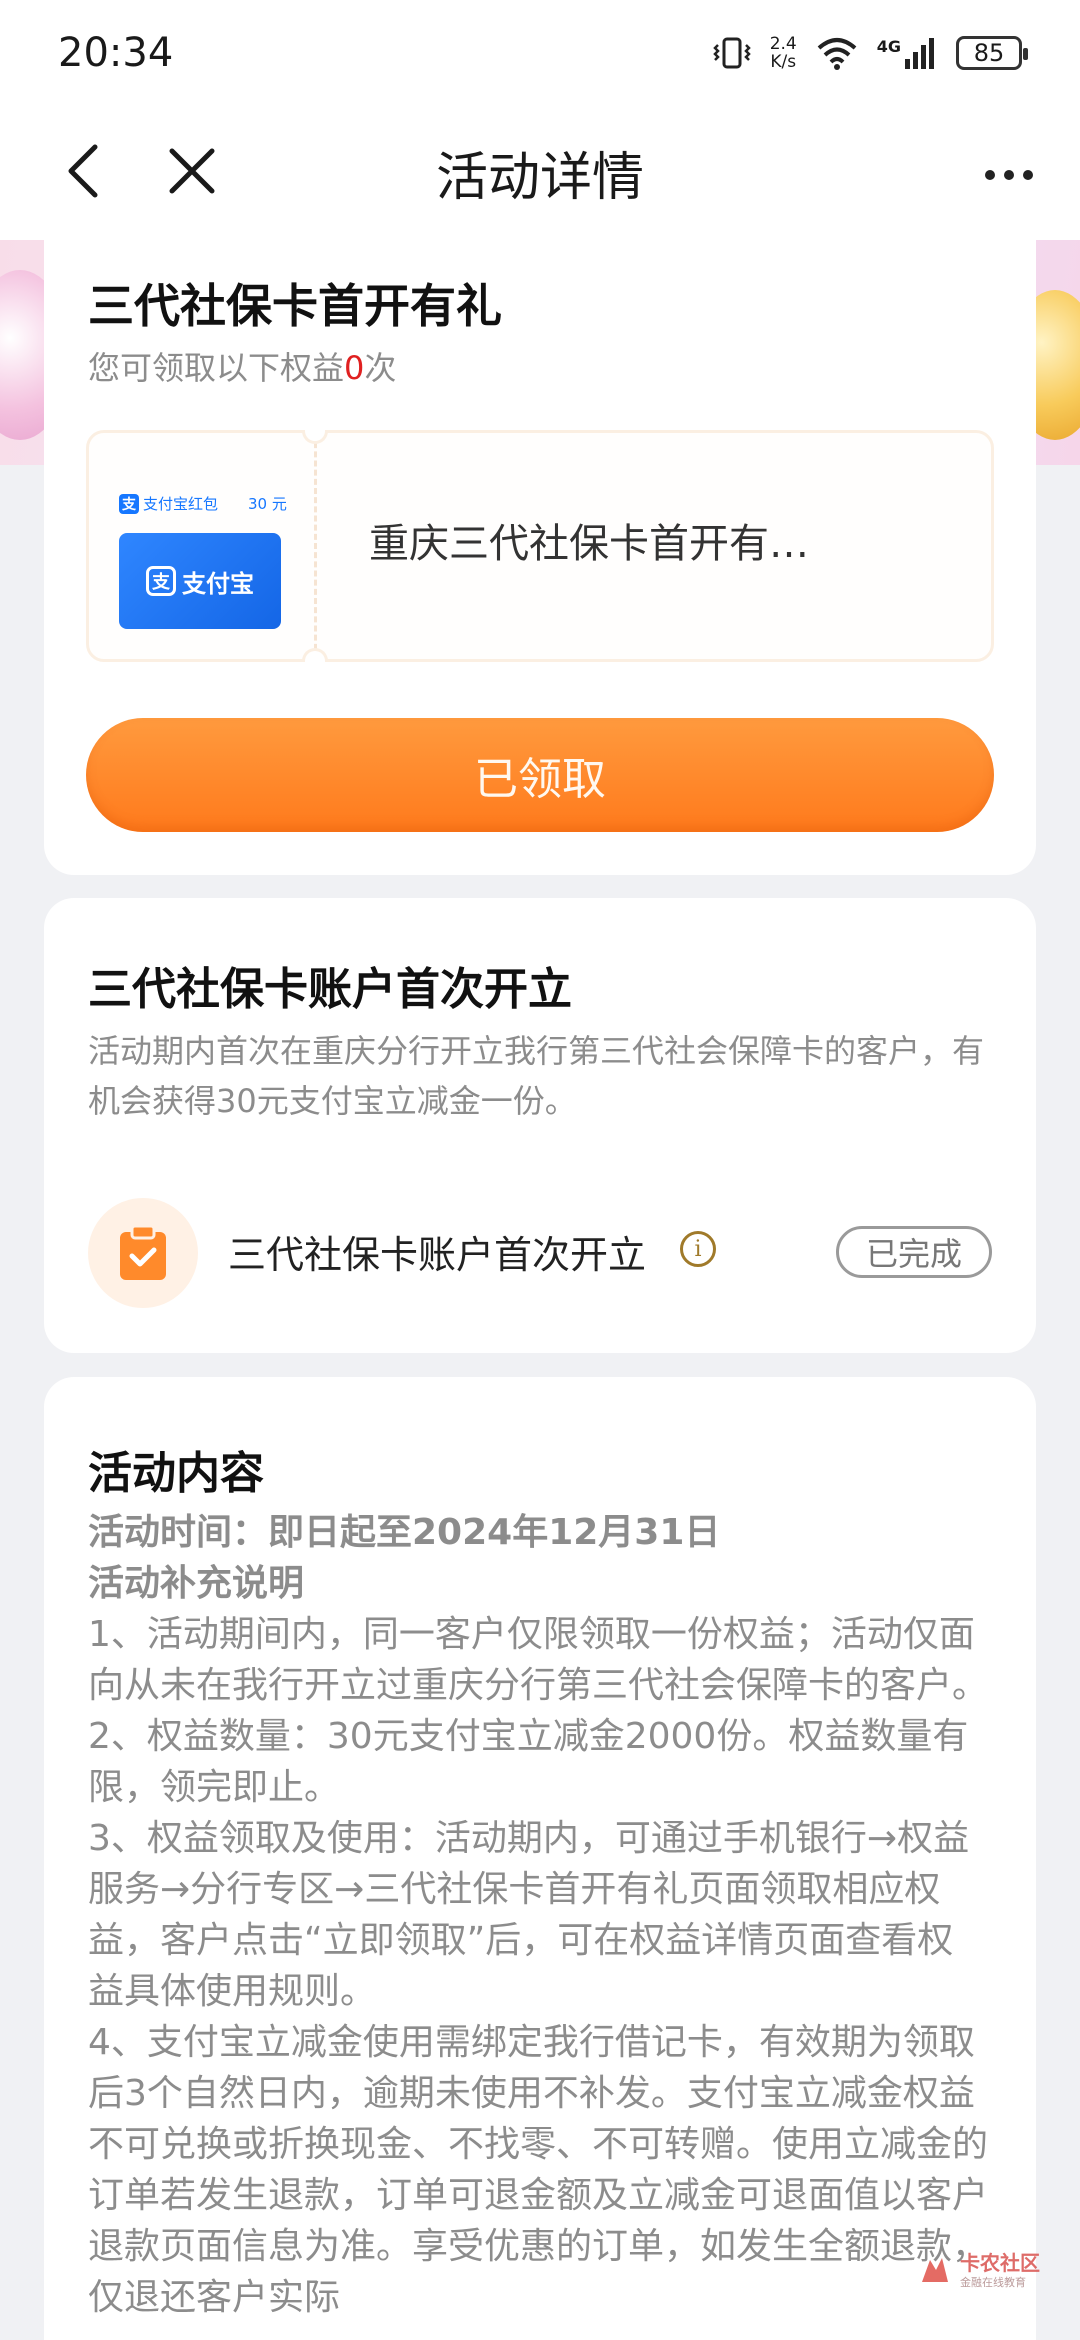 The image size is (1080, 2340). Describe the element at coordinates (990, 175) in the screenshot. I see `more-dots-icon` at that location.